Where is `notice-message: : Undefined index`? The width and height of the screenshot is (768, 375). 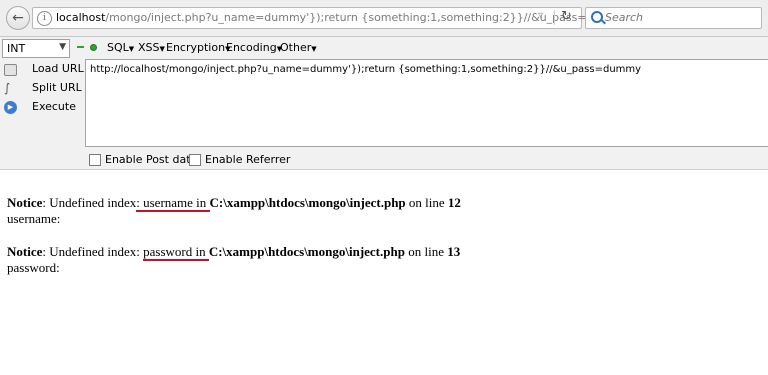 notice-message: : Undefined index is located at coordinates (89, 202).